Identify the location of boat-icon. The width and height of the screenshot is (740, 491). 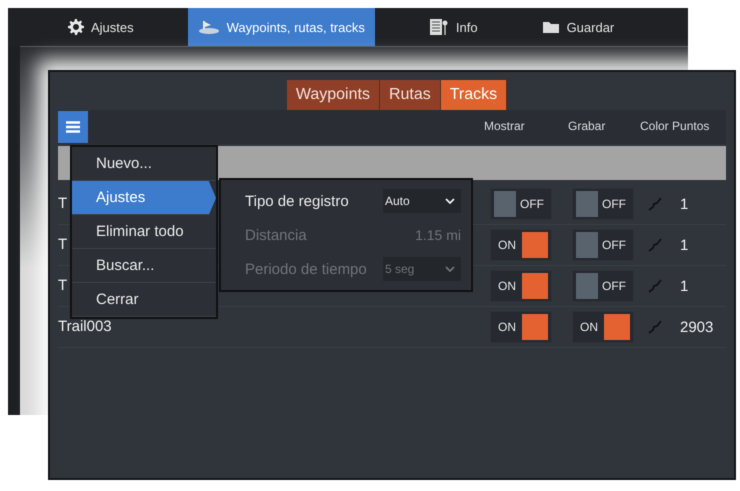
(209, 27).